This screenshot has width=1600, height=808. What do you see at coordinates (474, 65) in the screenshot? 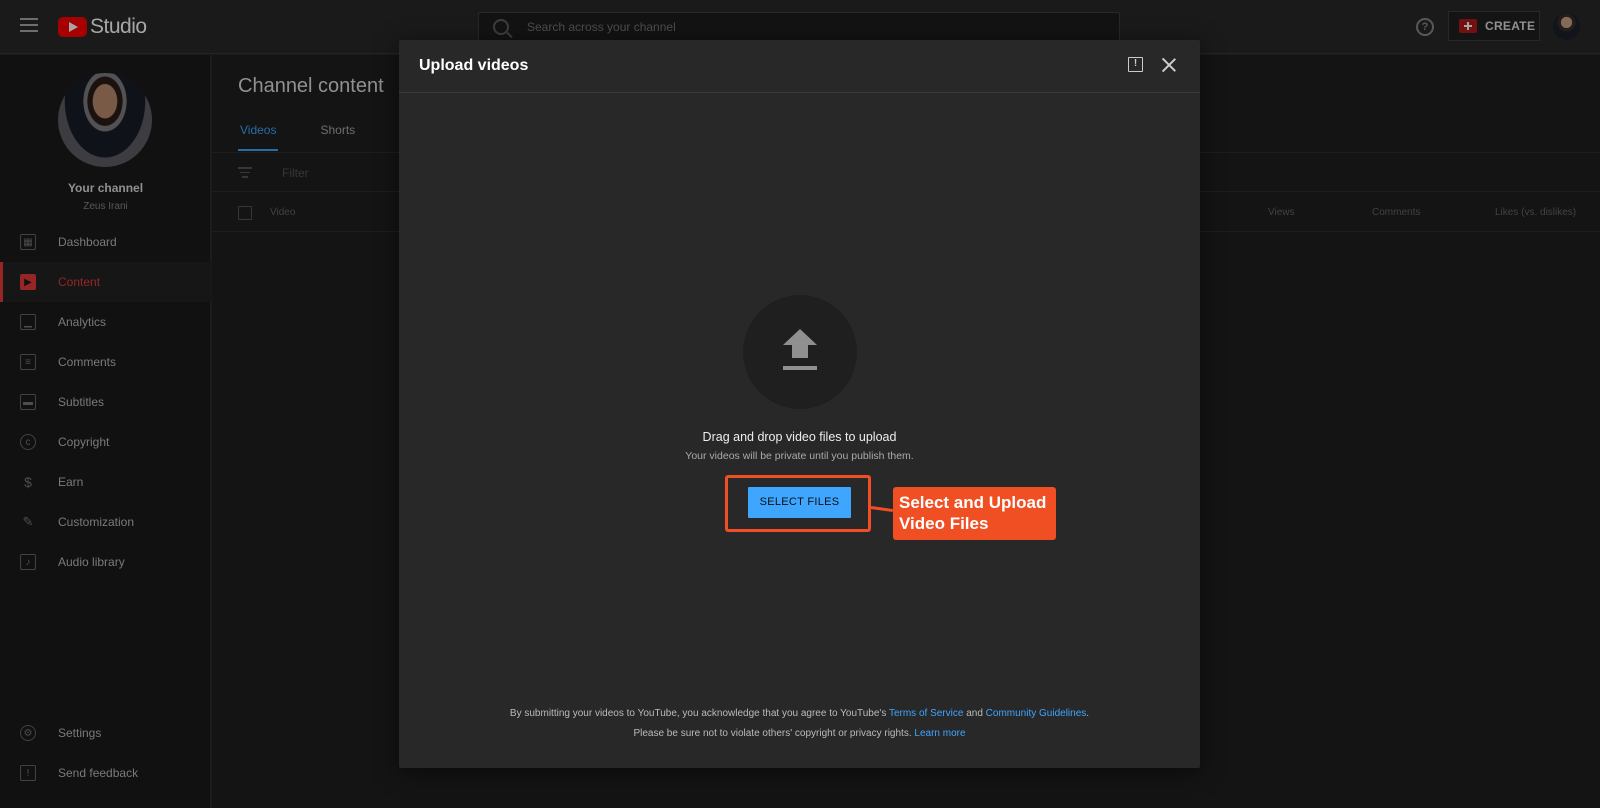
I see `dialog-title: Upload videos` at bounding box center [474, 65].